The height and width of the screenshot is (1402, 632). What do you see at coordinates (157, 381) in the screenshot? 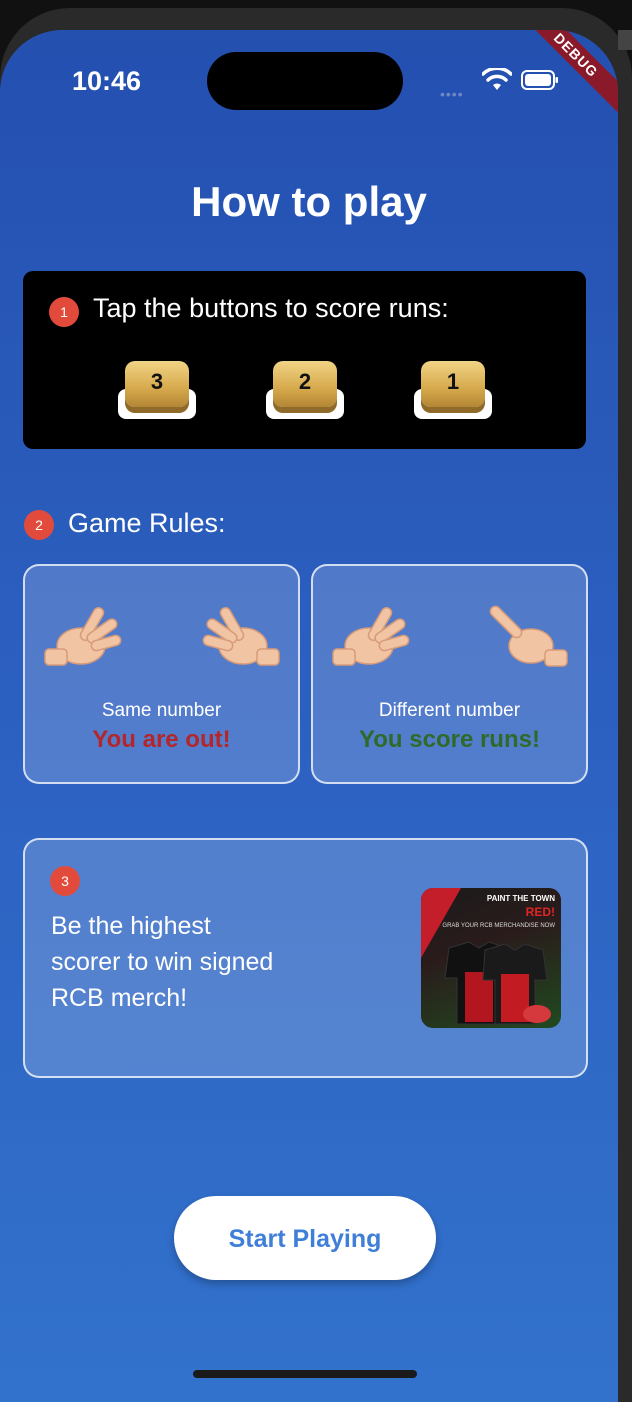
I see `score-button-label: 3` at bounding box center [157, 381].